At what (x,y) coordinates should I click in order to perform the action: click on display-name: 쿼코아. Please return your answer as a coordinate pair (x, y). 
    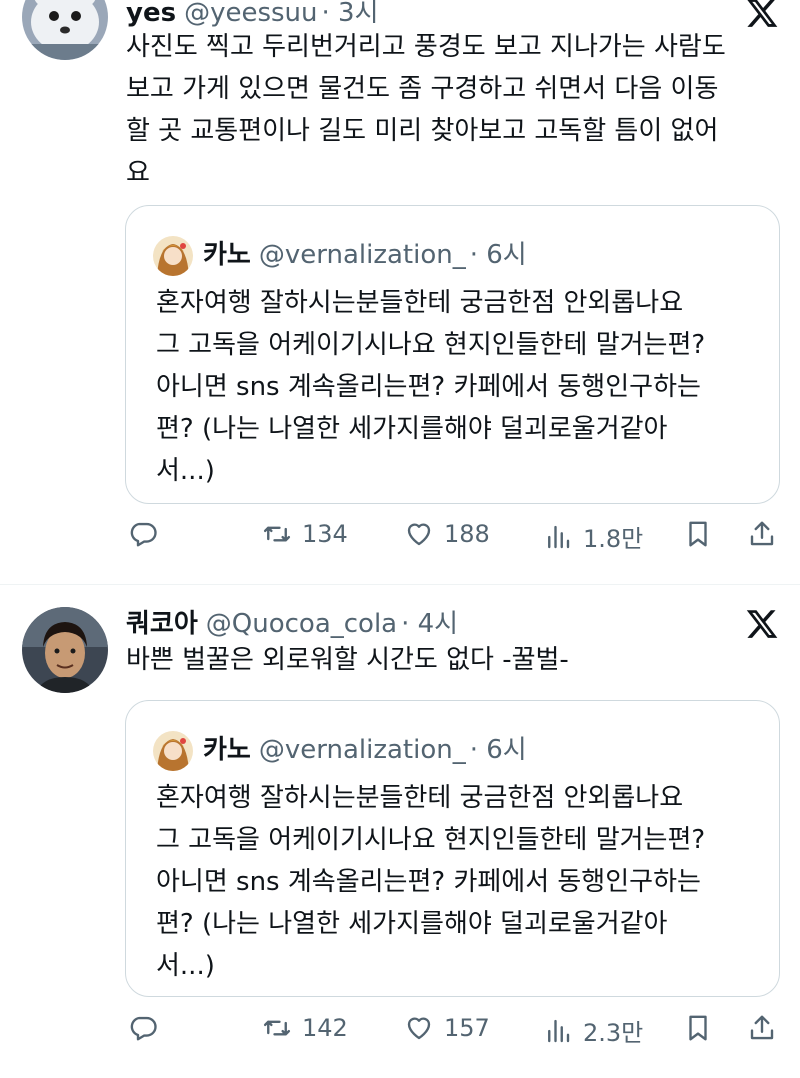
    Looking at the image, I should click on (162, 621).